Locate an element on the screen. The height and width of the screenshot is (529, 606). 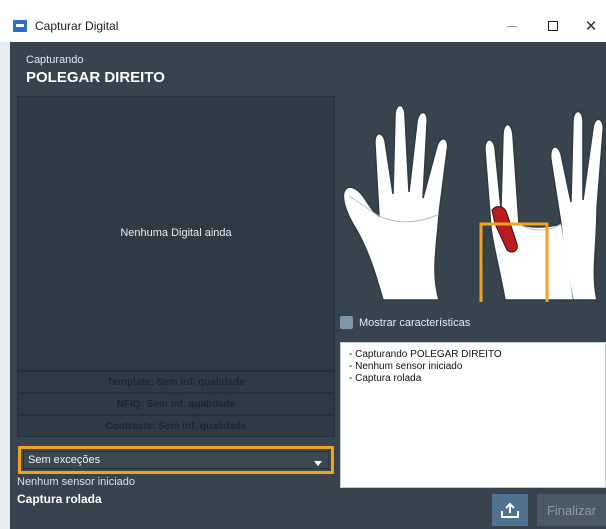
sensor-status: Nenhum sensor iniciado is located at coordinates (76, 482).